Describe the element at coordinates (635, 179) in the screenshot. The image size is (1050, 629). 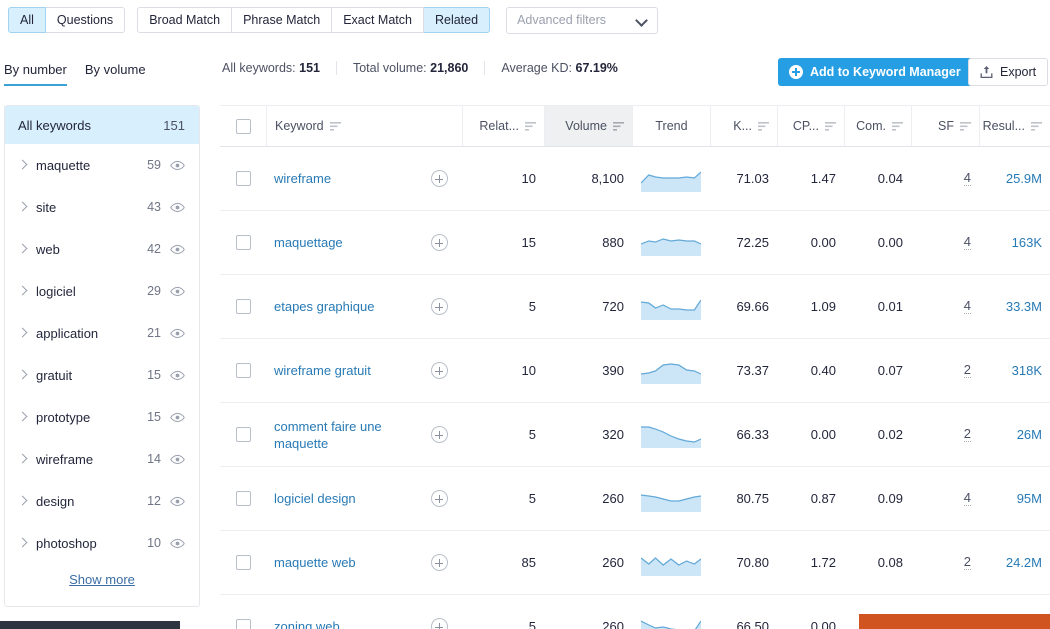
I see `table-row: wireframe 10 8,100 71.03 1.47 0.04 4 25.9M` at that location.